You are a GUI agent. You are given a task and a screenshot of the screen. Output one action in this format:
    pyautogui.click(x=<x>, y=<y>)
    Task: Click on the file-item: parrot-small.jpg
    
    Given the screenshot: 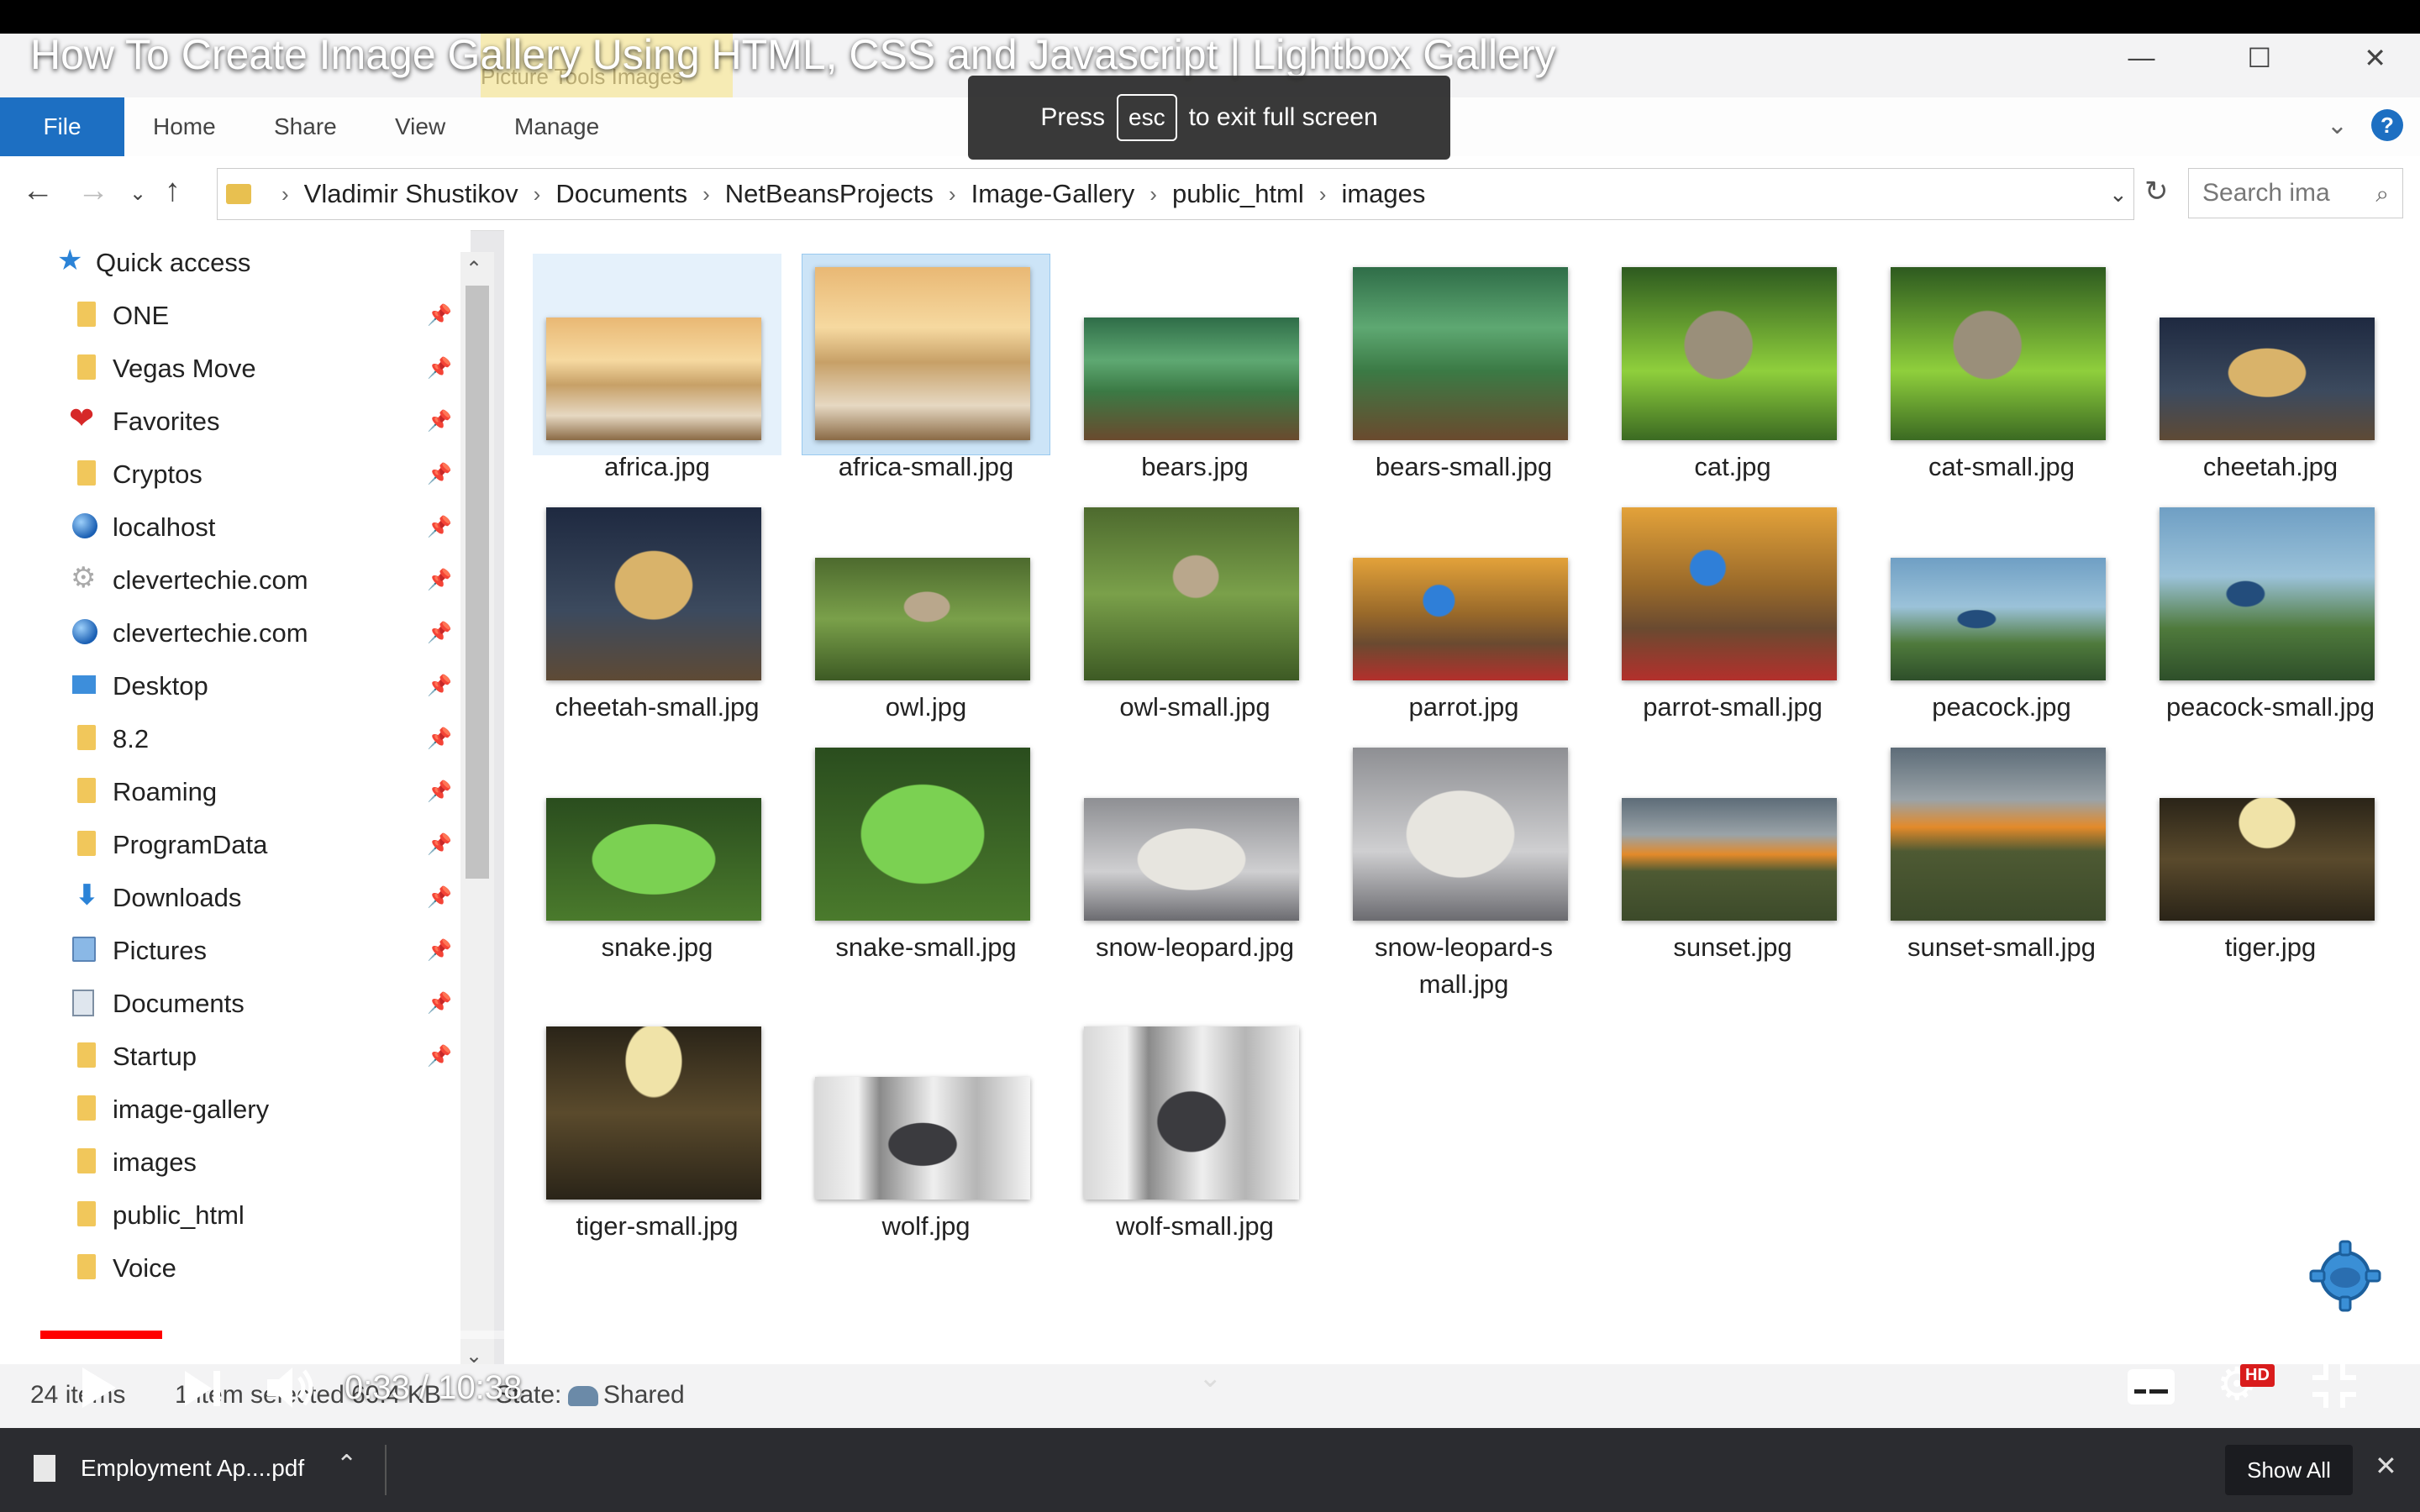 What is the action you would take?
    pyautogui.click(x=1733, y=608)
    